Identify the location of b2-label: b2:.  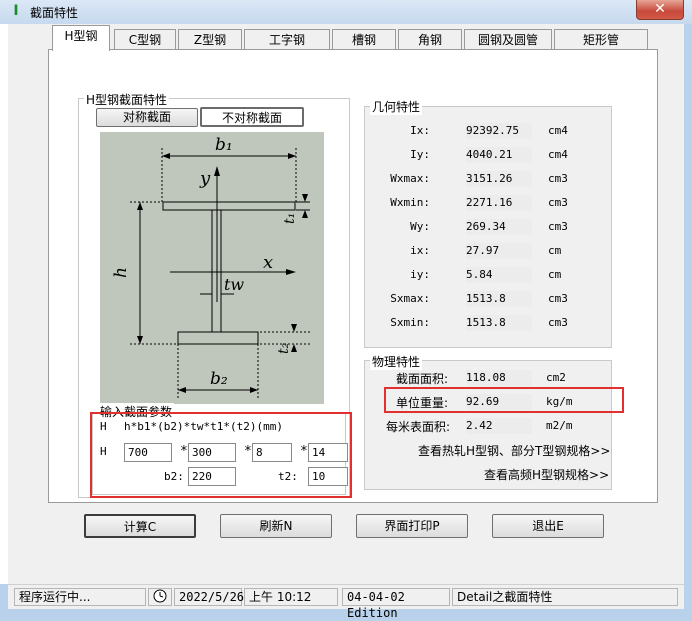
(174, 476).